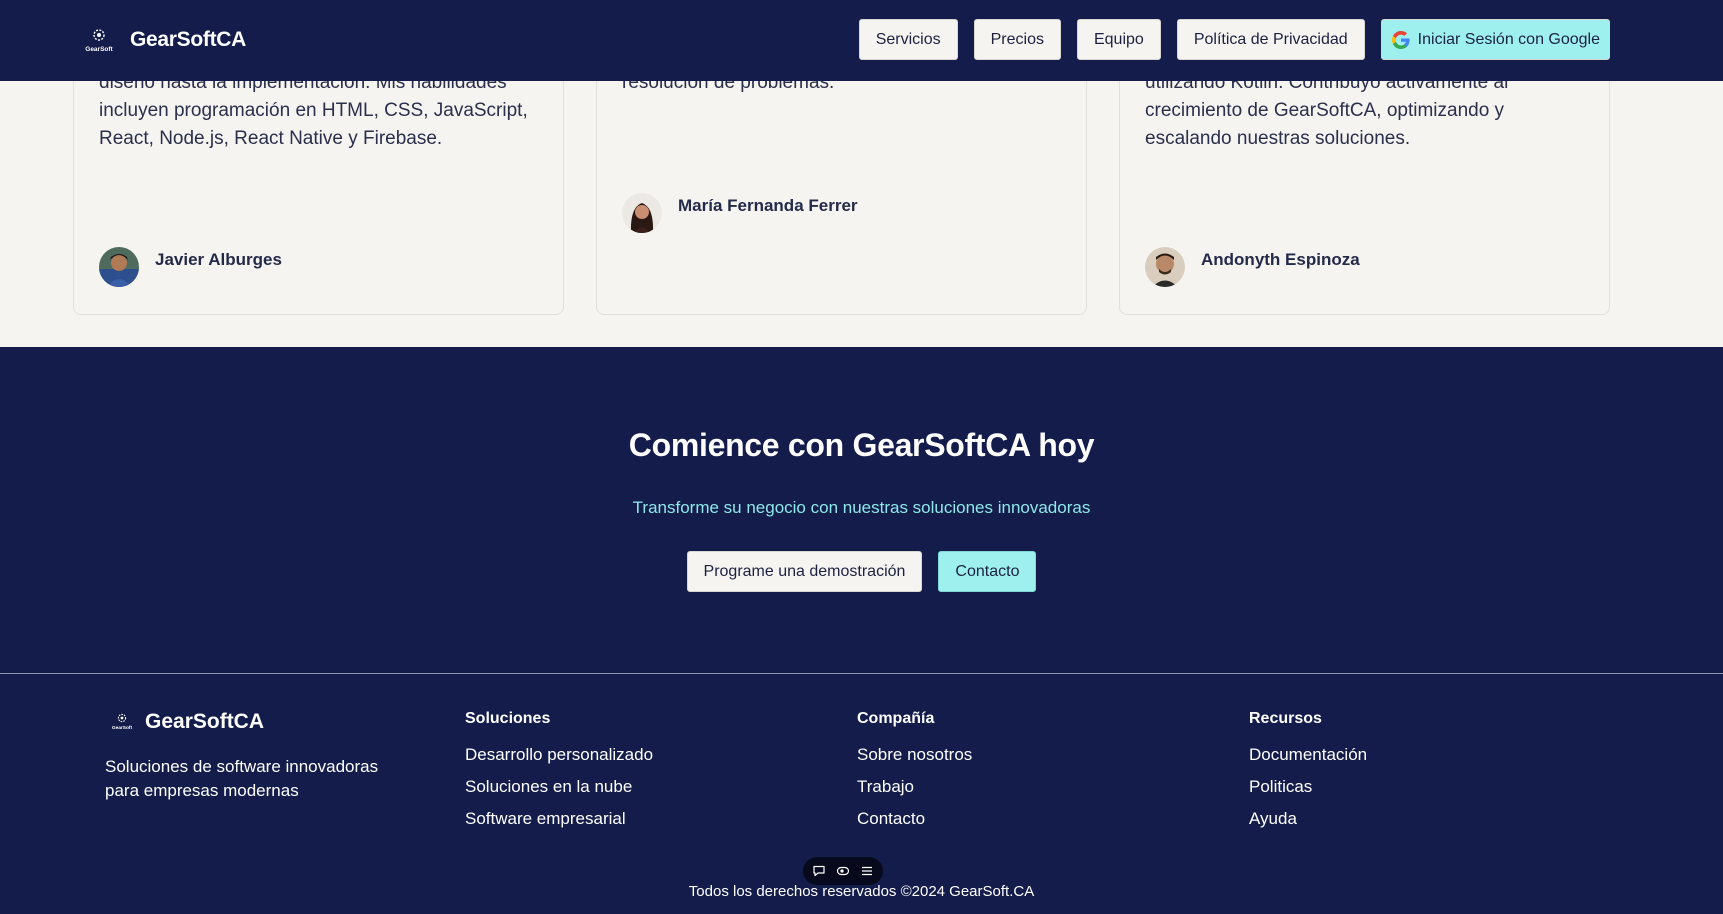  I want to click on footer-brand: GearSoft GearSoftCA, so click(187, 722).